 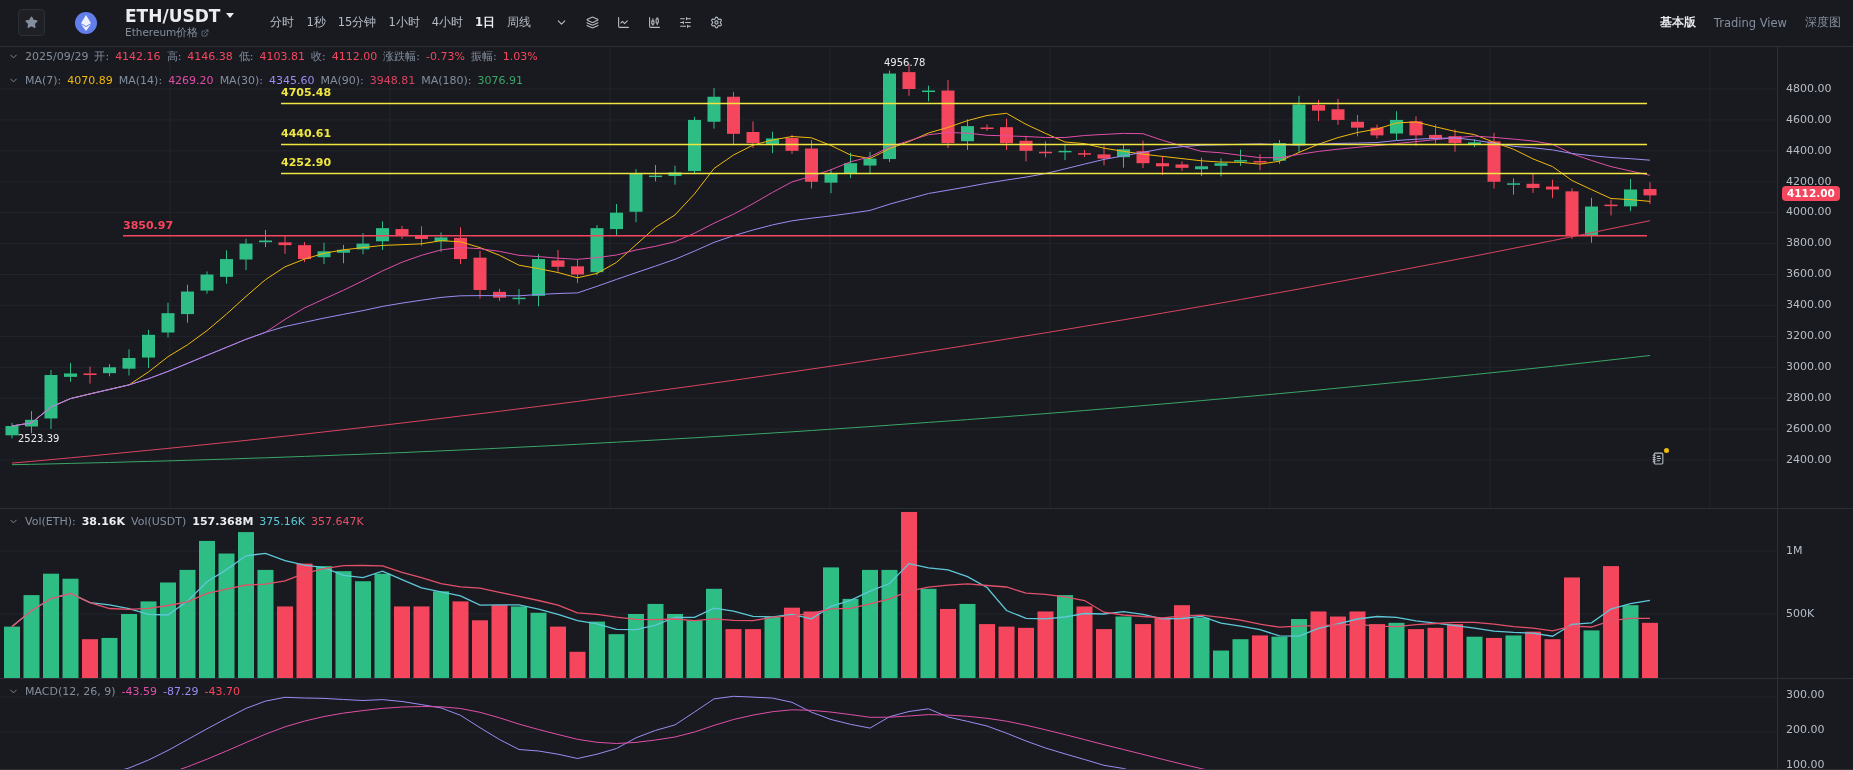 What do you see at coordinates (1805, 730) in the screenshot?
I see `macd-axis-label: 200.00` at bounding box center [1805, 730].